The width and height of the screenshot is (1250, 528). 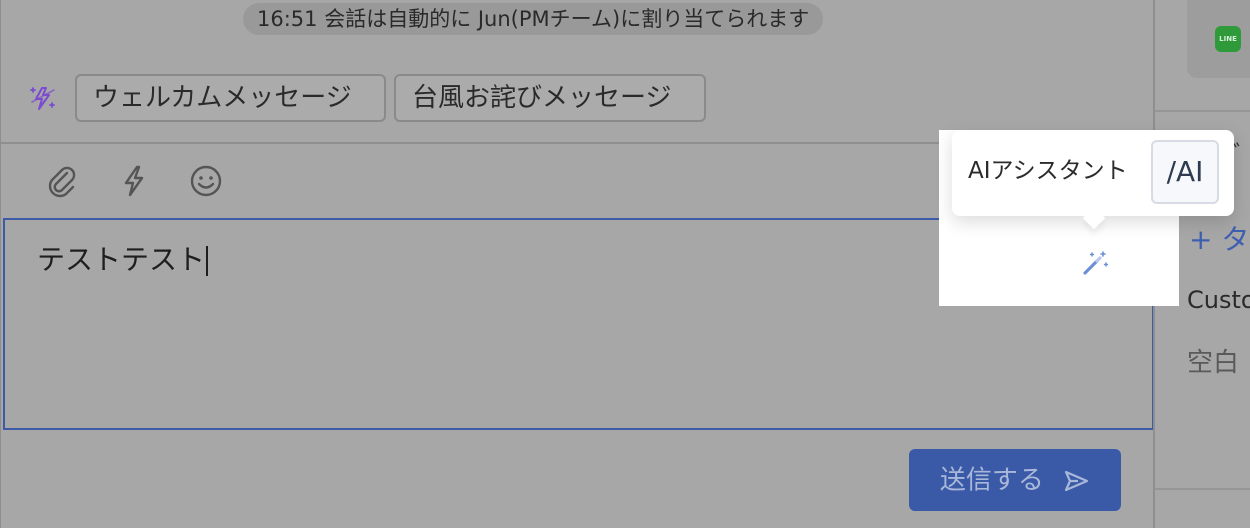 I want to click on line-icon: LINE, so click(x=1228, y=39).